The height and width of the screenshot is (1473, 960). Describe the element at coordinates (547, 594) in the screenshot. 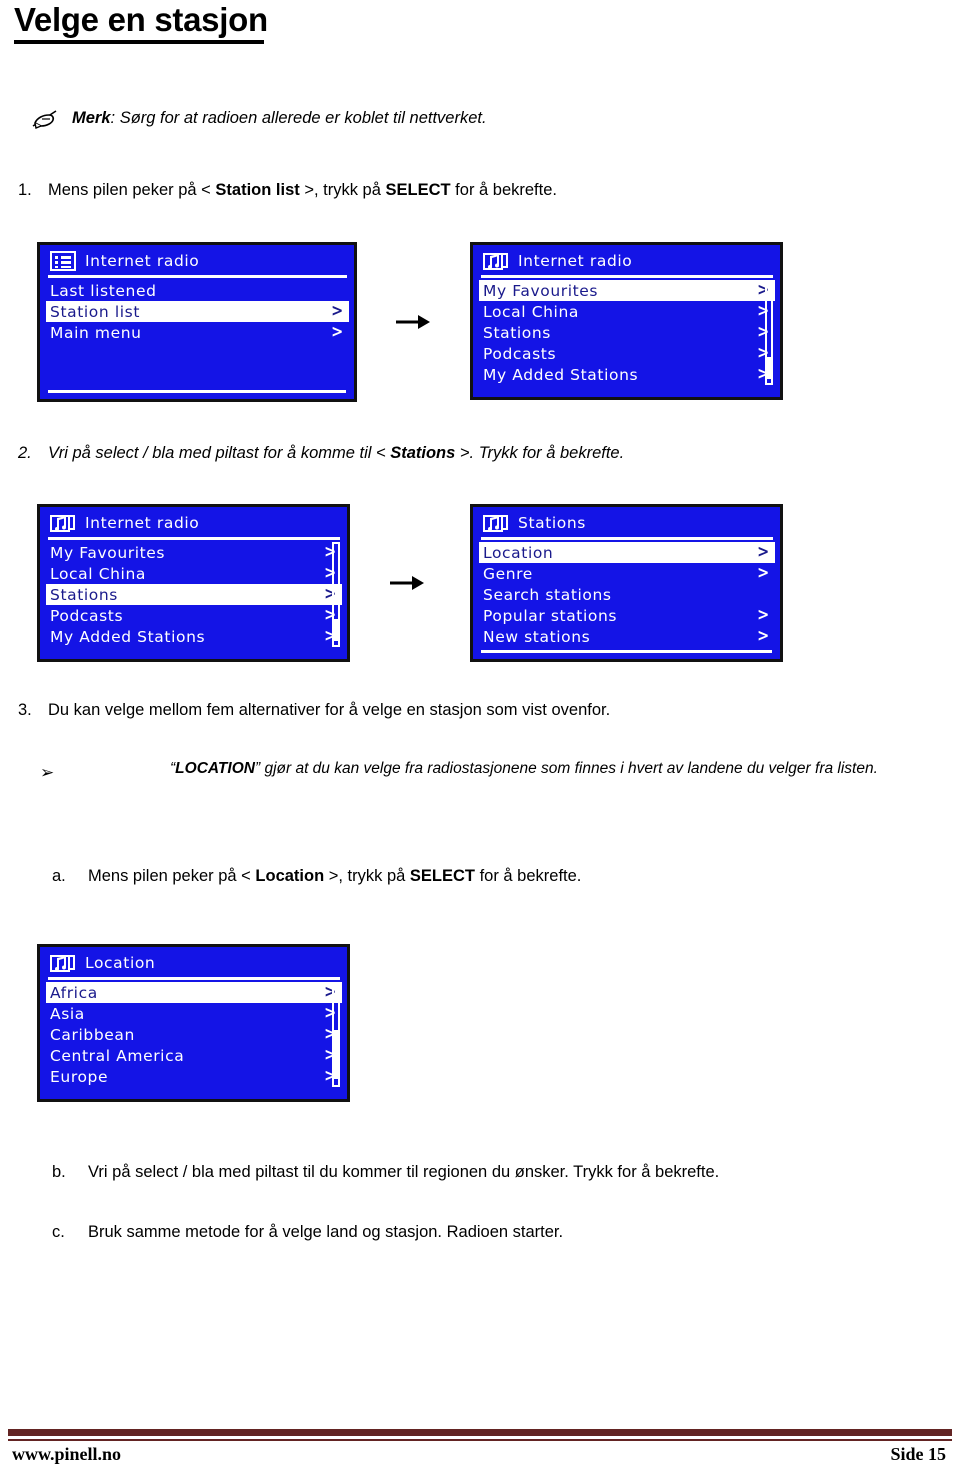

I see `lcd-row-label: Search stations` at that location.